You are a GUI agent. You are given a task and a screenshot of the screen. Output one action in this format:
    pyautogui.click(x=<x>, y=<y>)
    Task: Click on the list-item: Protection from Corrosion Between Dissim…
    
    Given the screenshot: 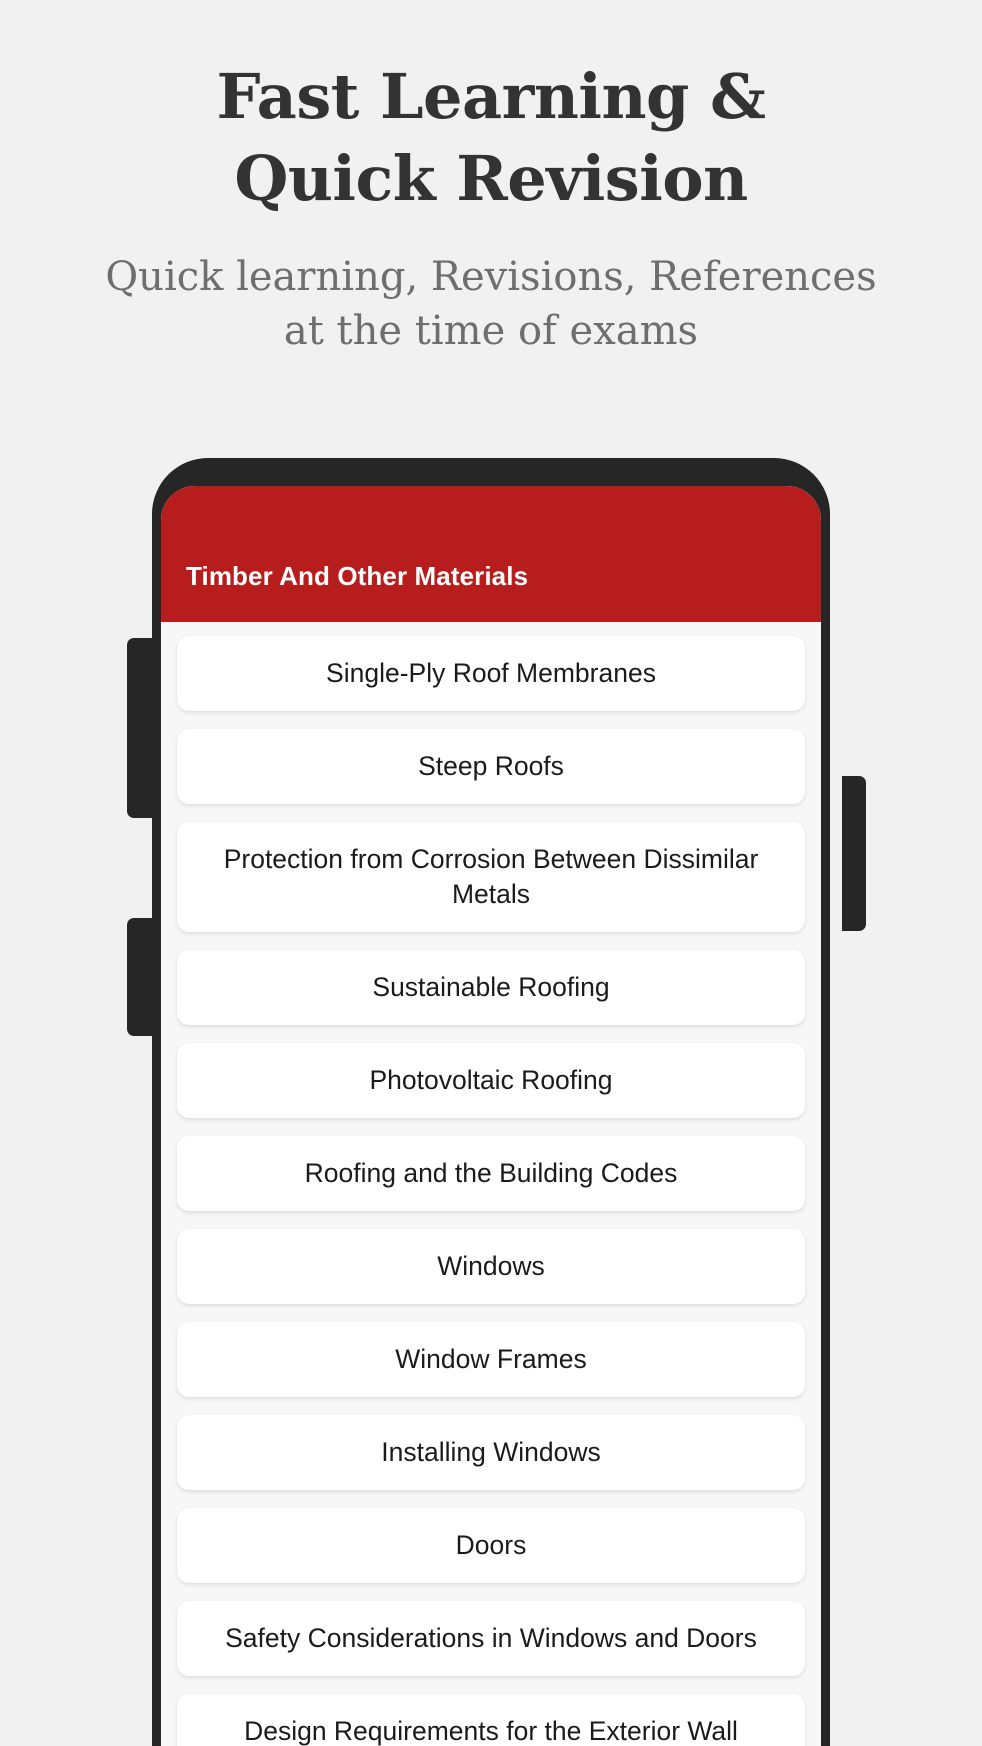 What is the action you would take?
    pyautogui.click(x=491, y=876)
    